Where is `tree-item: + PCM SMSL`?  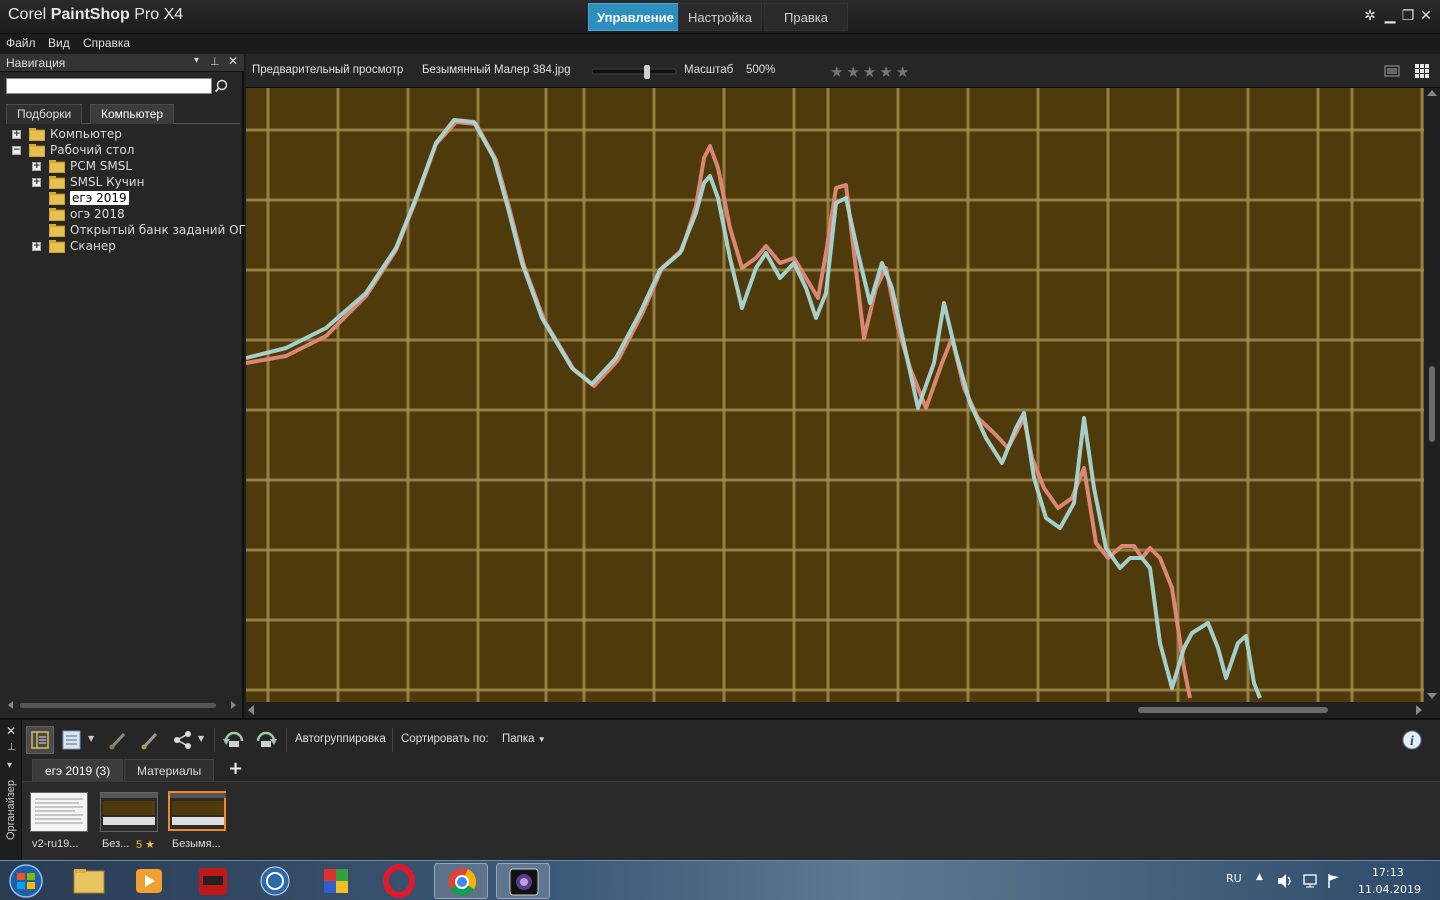
tree-item: + PCM SMSL is located at coordinates (82, 166).